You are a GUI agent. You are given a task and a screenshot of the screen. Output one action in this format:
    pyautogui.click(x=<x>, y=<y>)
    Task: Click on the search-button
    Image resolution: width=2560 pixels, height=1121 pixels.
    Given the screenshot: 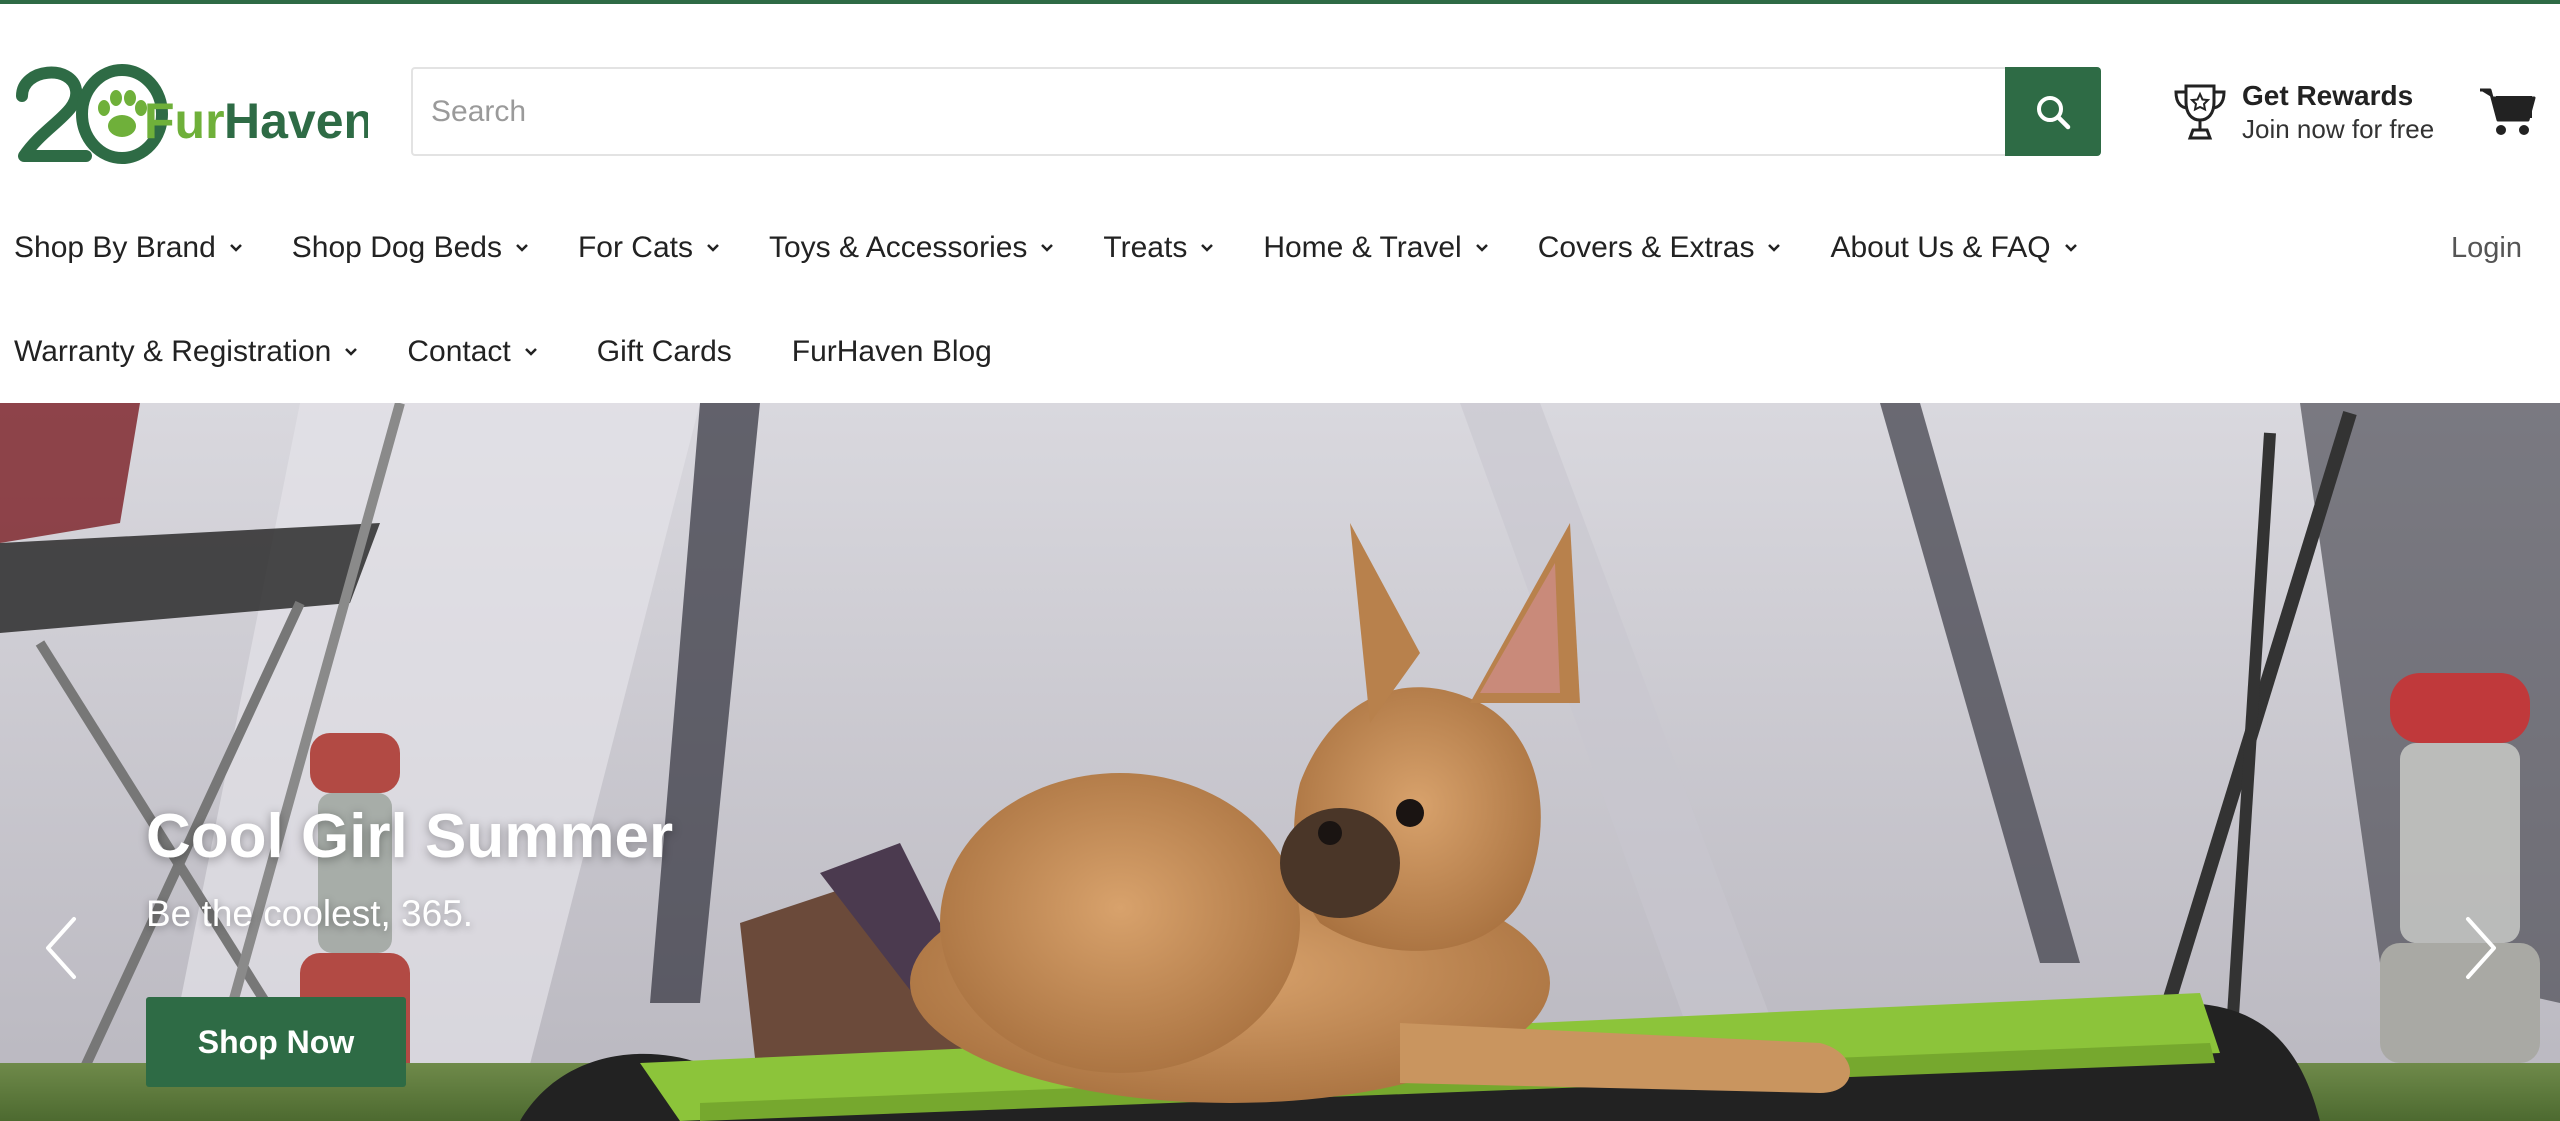 What is the action you would take?
    pyautogui.click(x=2053, y=111)
    